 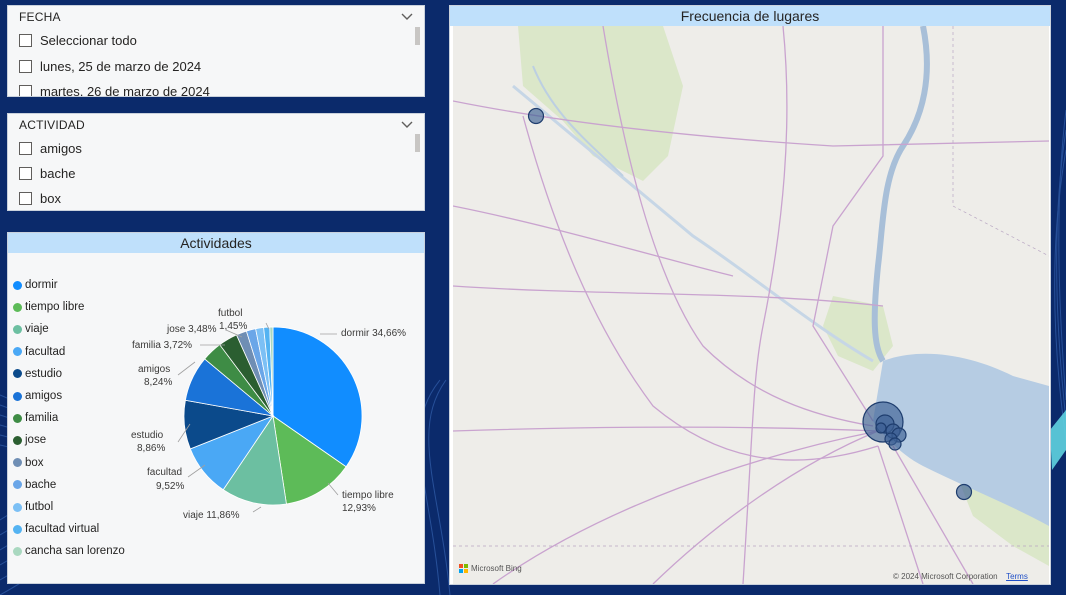 What do you see at coordinates (230, 313) in the screenshot?
I see `pie-label-futbol: futbol` at bounding box center [230, 313].